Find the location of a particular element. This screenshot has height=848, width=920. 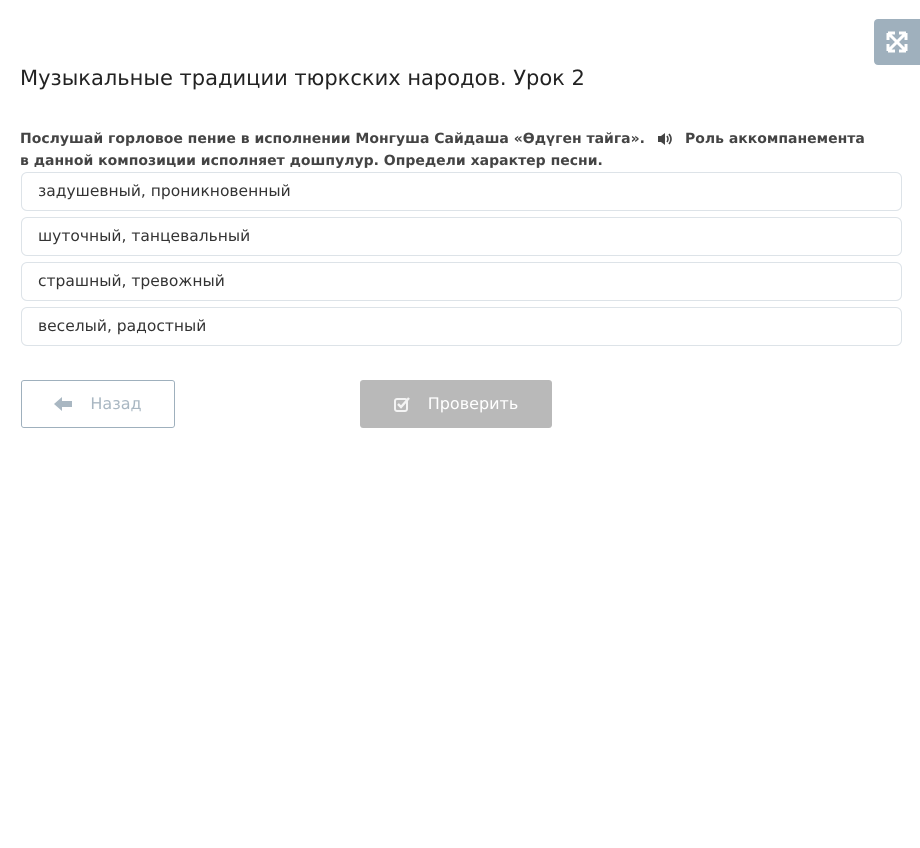

expand-icon is located at coordinates (897, 42).